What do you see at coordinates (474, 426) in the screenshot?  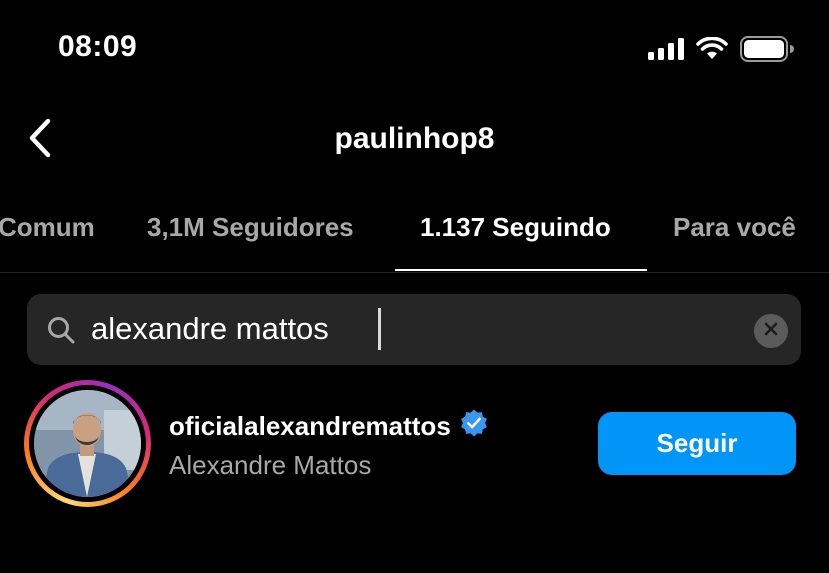 I see `verified-badge-icon` at bounding box center [474, 426].